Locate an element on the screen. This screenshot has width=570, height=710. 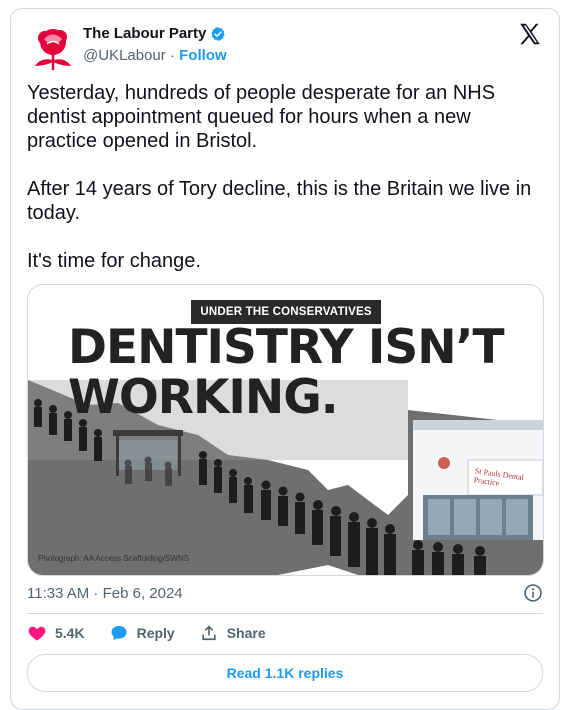
share-button: Share is located at coordinates (232, 633).